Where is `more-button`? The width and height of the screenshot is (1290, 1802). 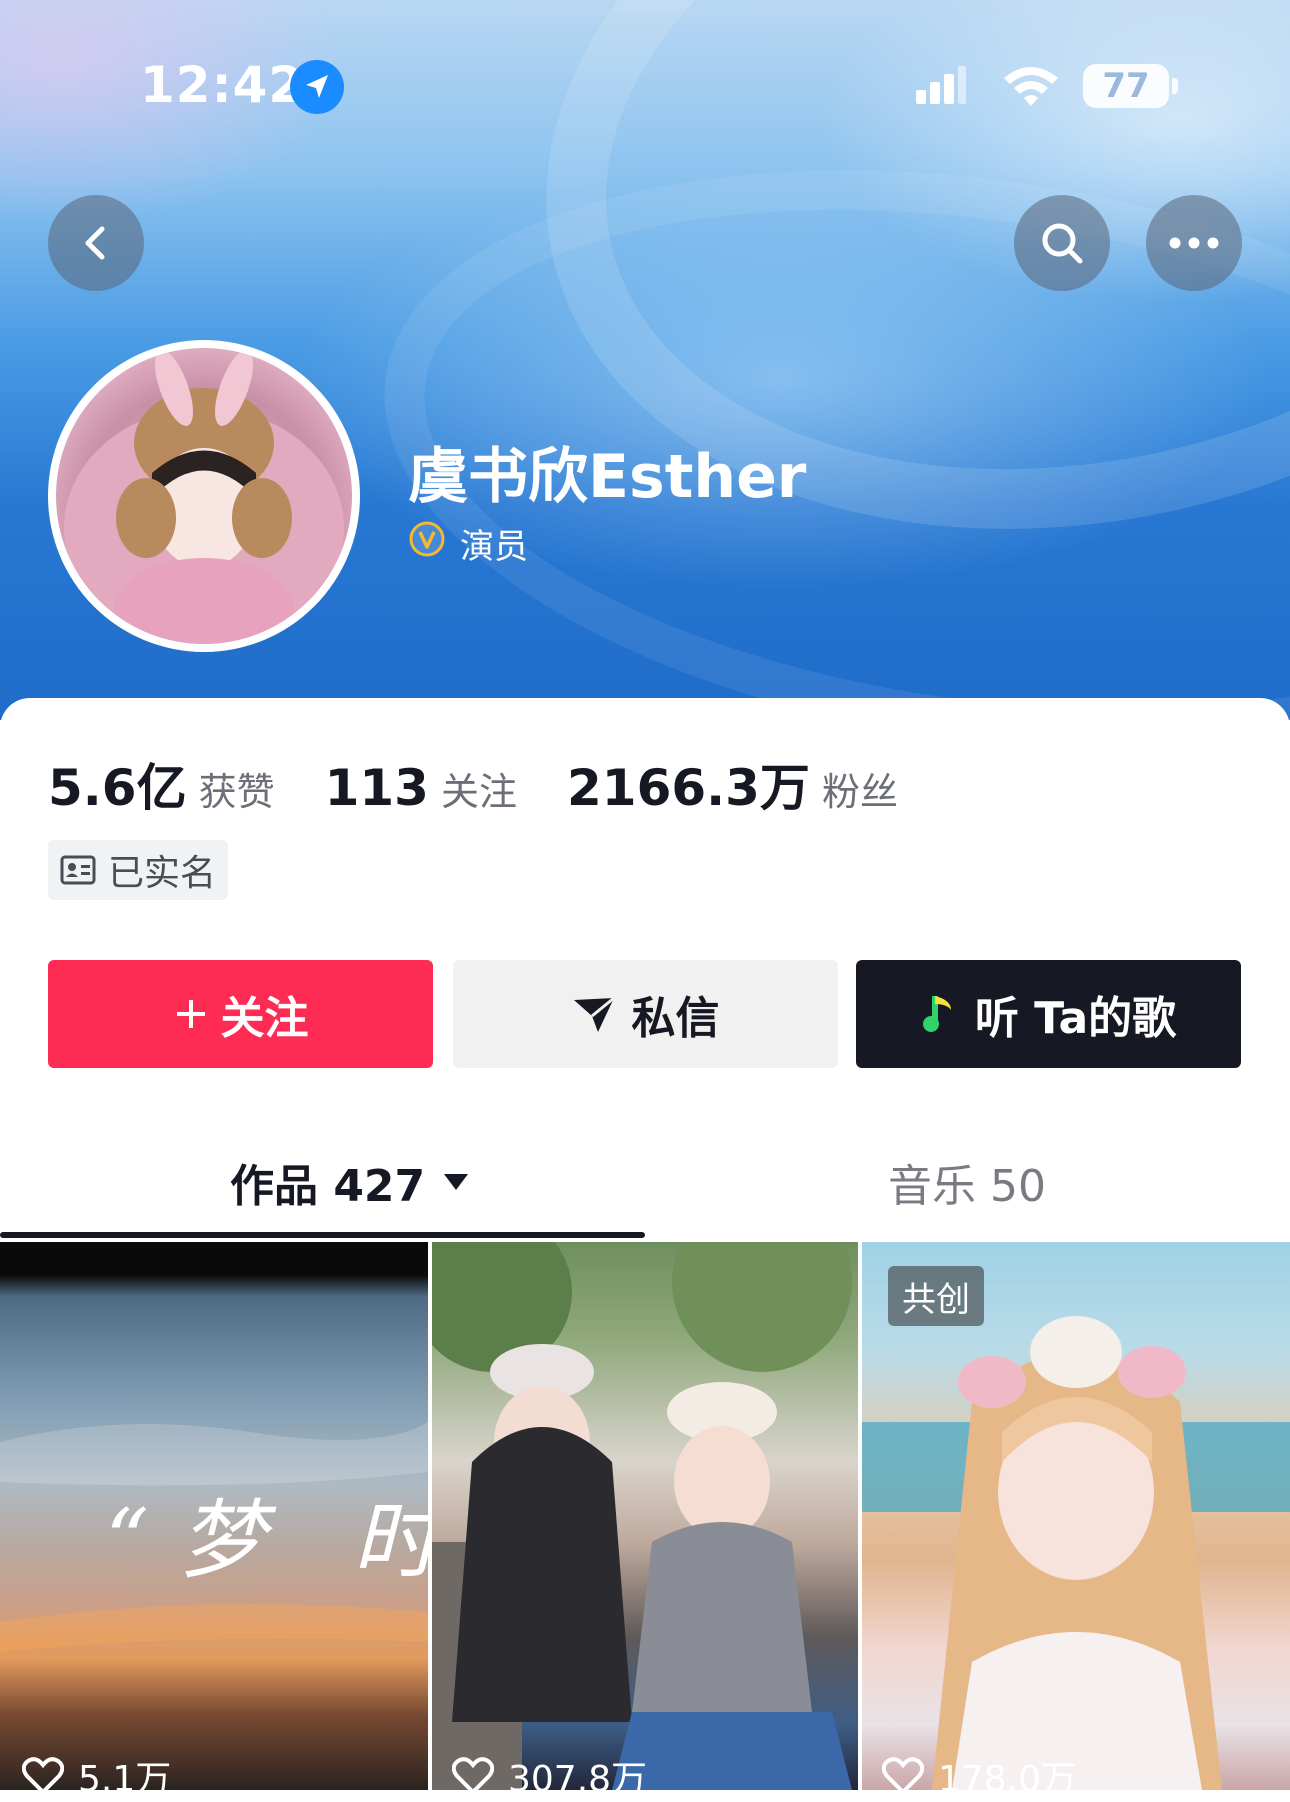
more-button is located at coordinates (1194, 243).